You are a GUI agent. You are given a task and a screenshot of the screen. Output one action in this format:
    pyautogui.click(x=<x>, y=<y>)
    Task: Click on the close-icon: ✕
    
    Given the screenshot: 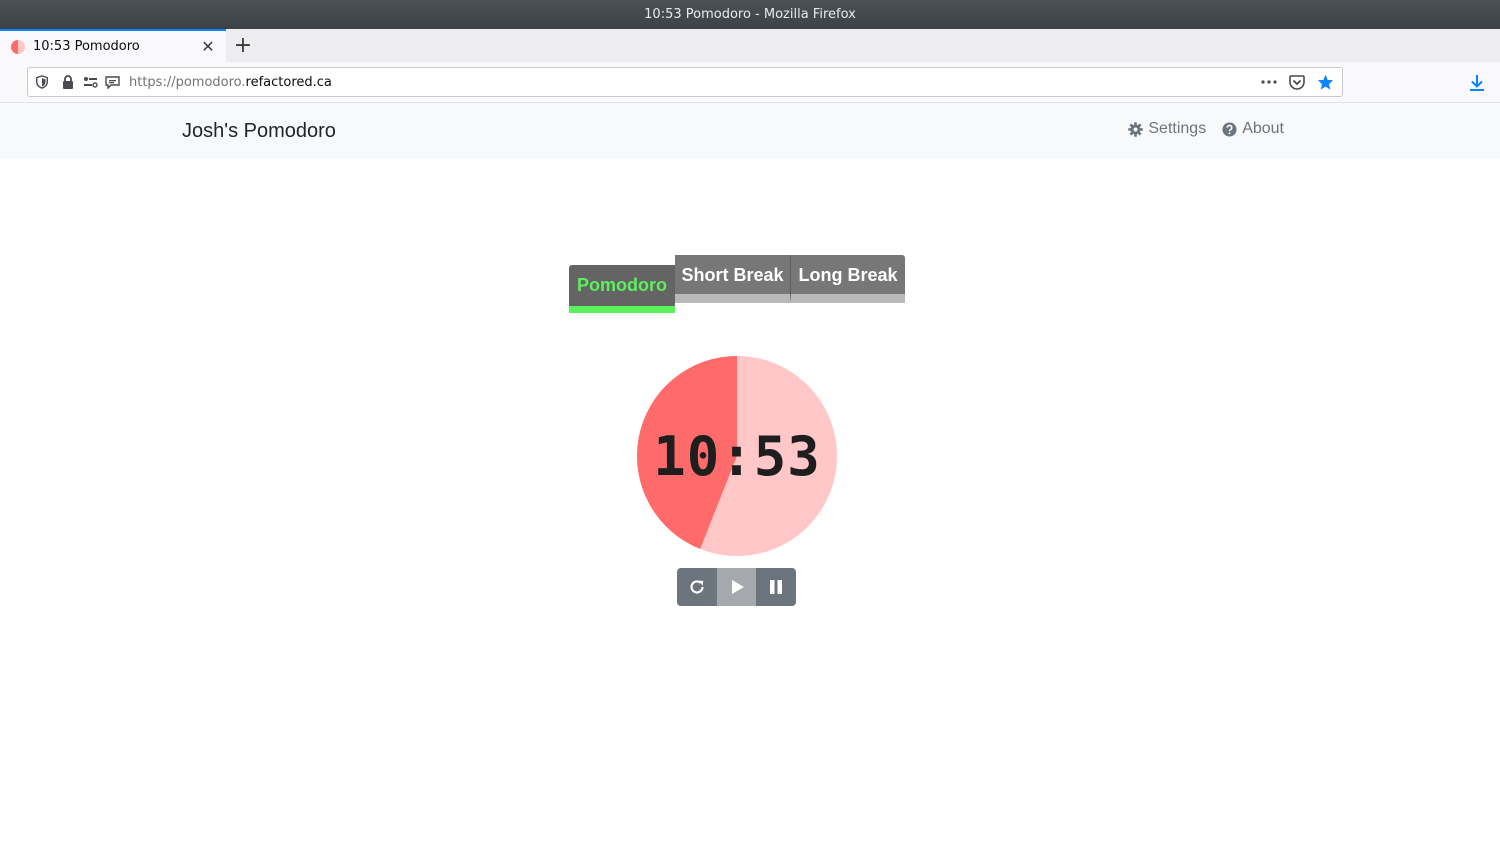 What is the action you would take?
    pyautogui.click(x=208, y=46)
    